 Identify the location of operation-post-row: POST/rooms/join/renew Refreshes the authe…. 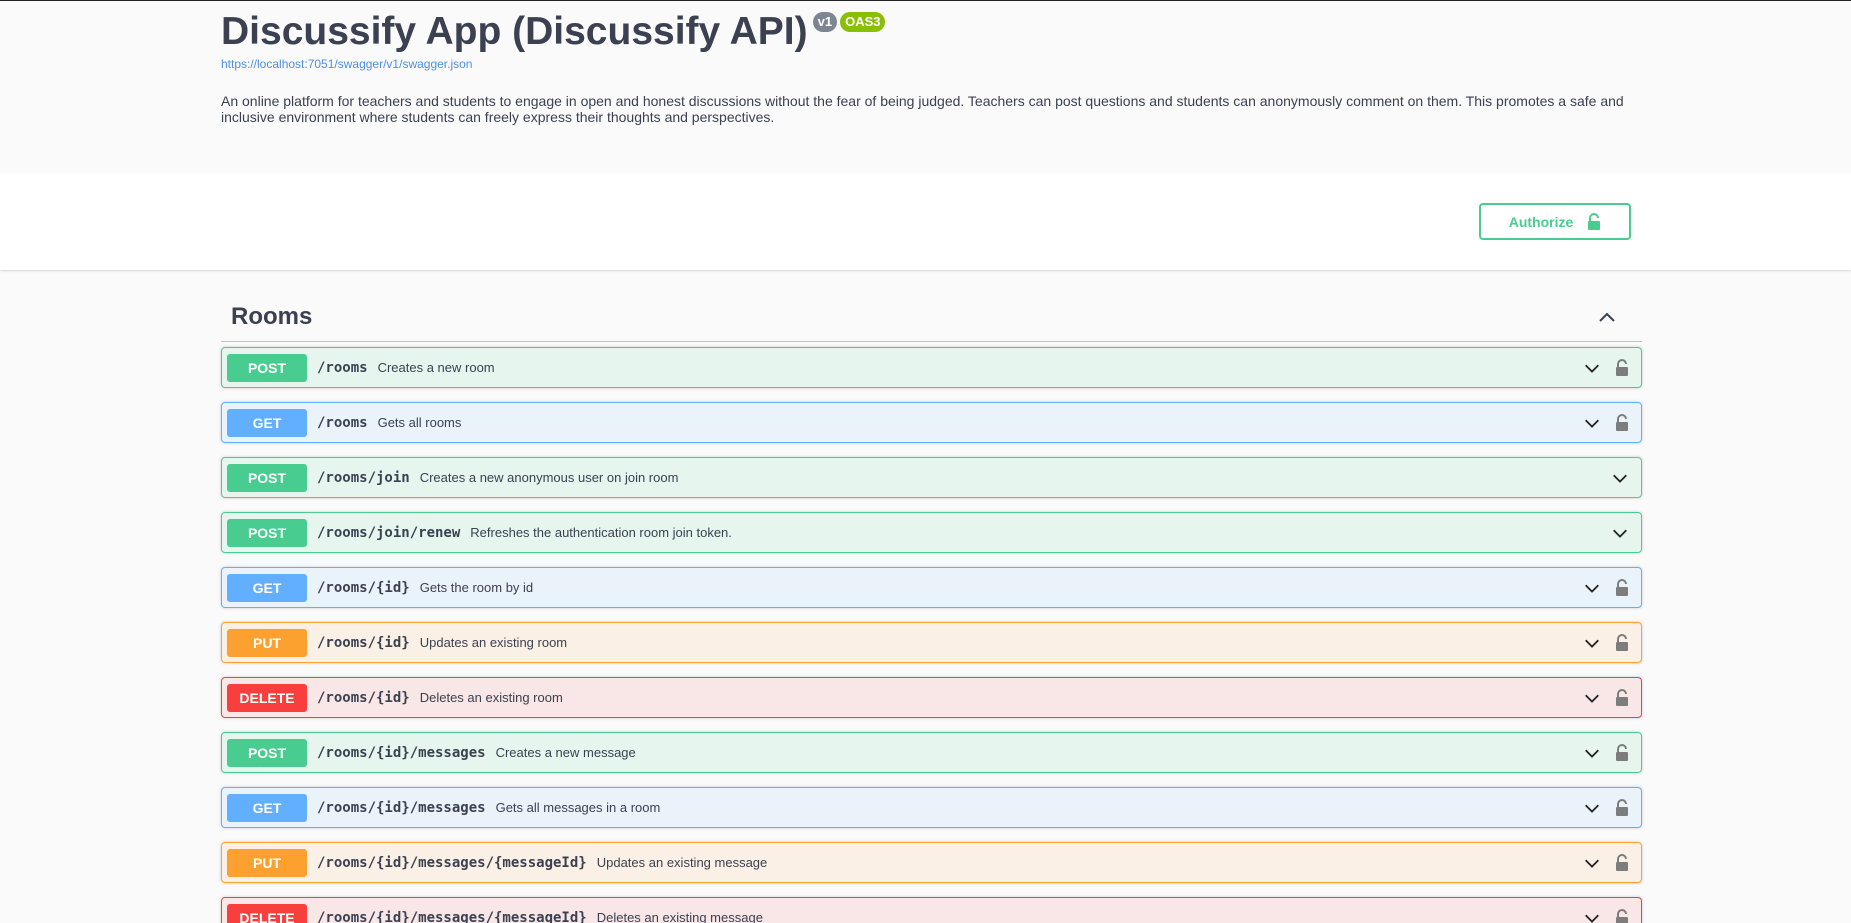
(931, 532).